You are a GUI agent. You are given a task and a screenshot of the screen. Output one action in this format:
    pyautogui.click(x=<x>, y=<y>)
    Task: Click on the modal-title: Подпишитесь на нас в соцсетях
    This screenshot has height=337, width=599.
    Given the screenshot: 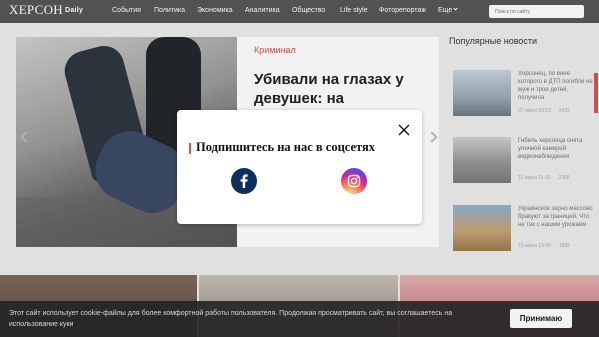 What is the action you would take?
    pyautogui.click(x=286, y=147)
    